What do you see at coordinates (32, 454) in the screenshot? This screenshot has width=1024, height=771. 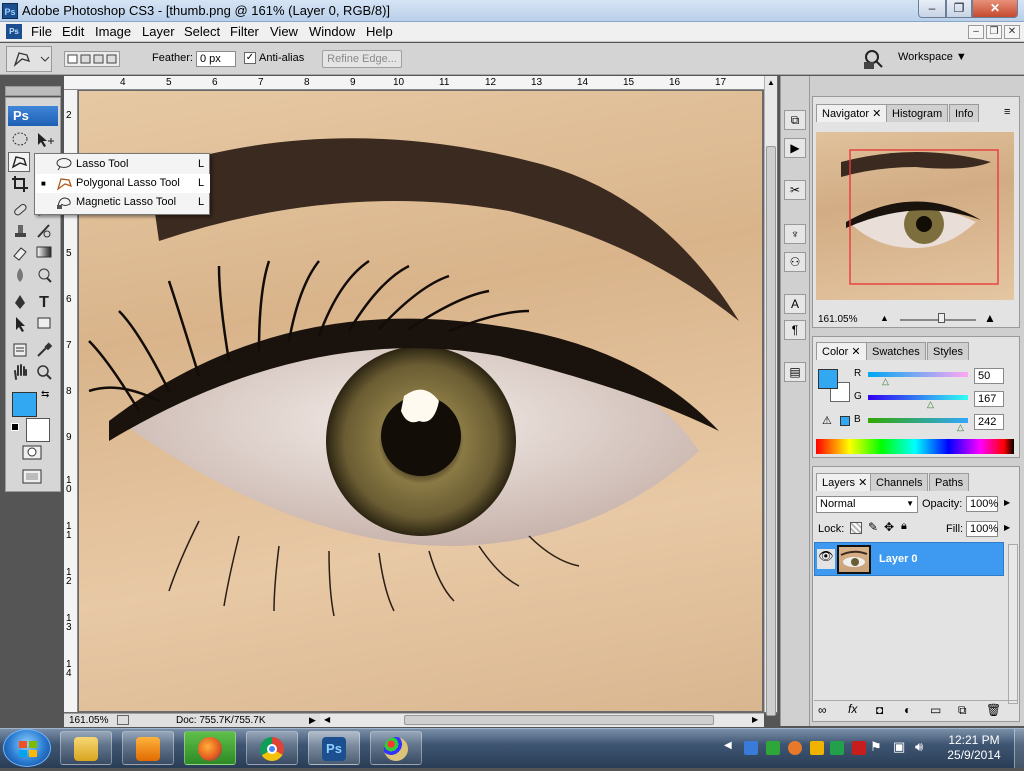 I see `quick-mask-icon` at bounding box center [32, 454].